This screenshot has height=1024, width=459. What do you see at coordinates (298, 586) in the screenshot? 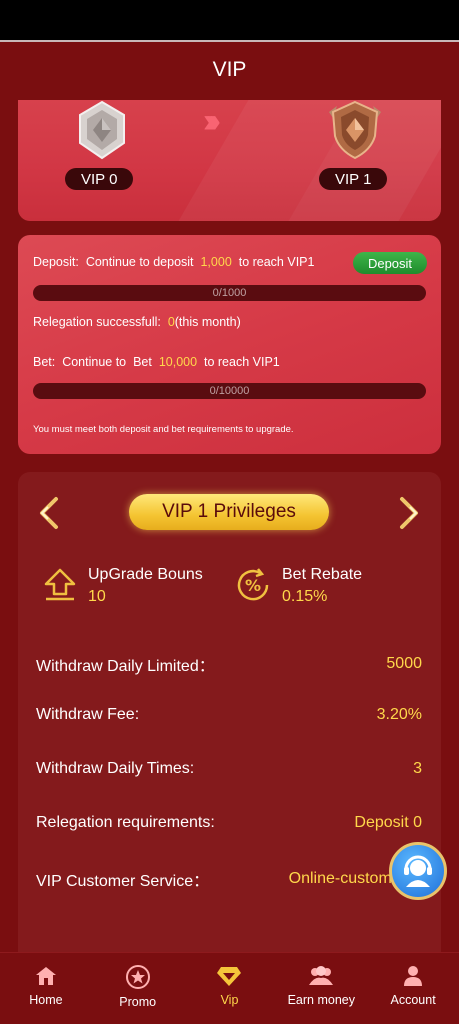
I see `bet-rebate-benefit: % Bet Rebate 0.15%` at bounding box center [298, 586].